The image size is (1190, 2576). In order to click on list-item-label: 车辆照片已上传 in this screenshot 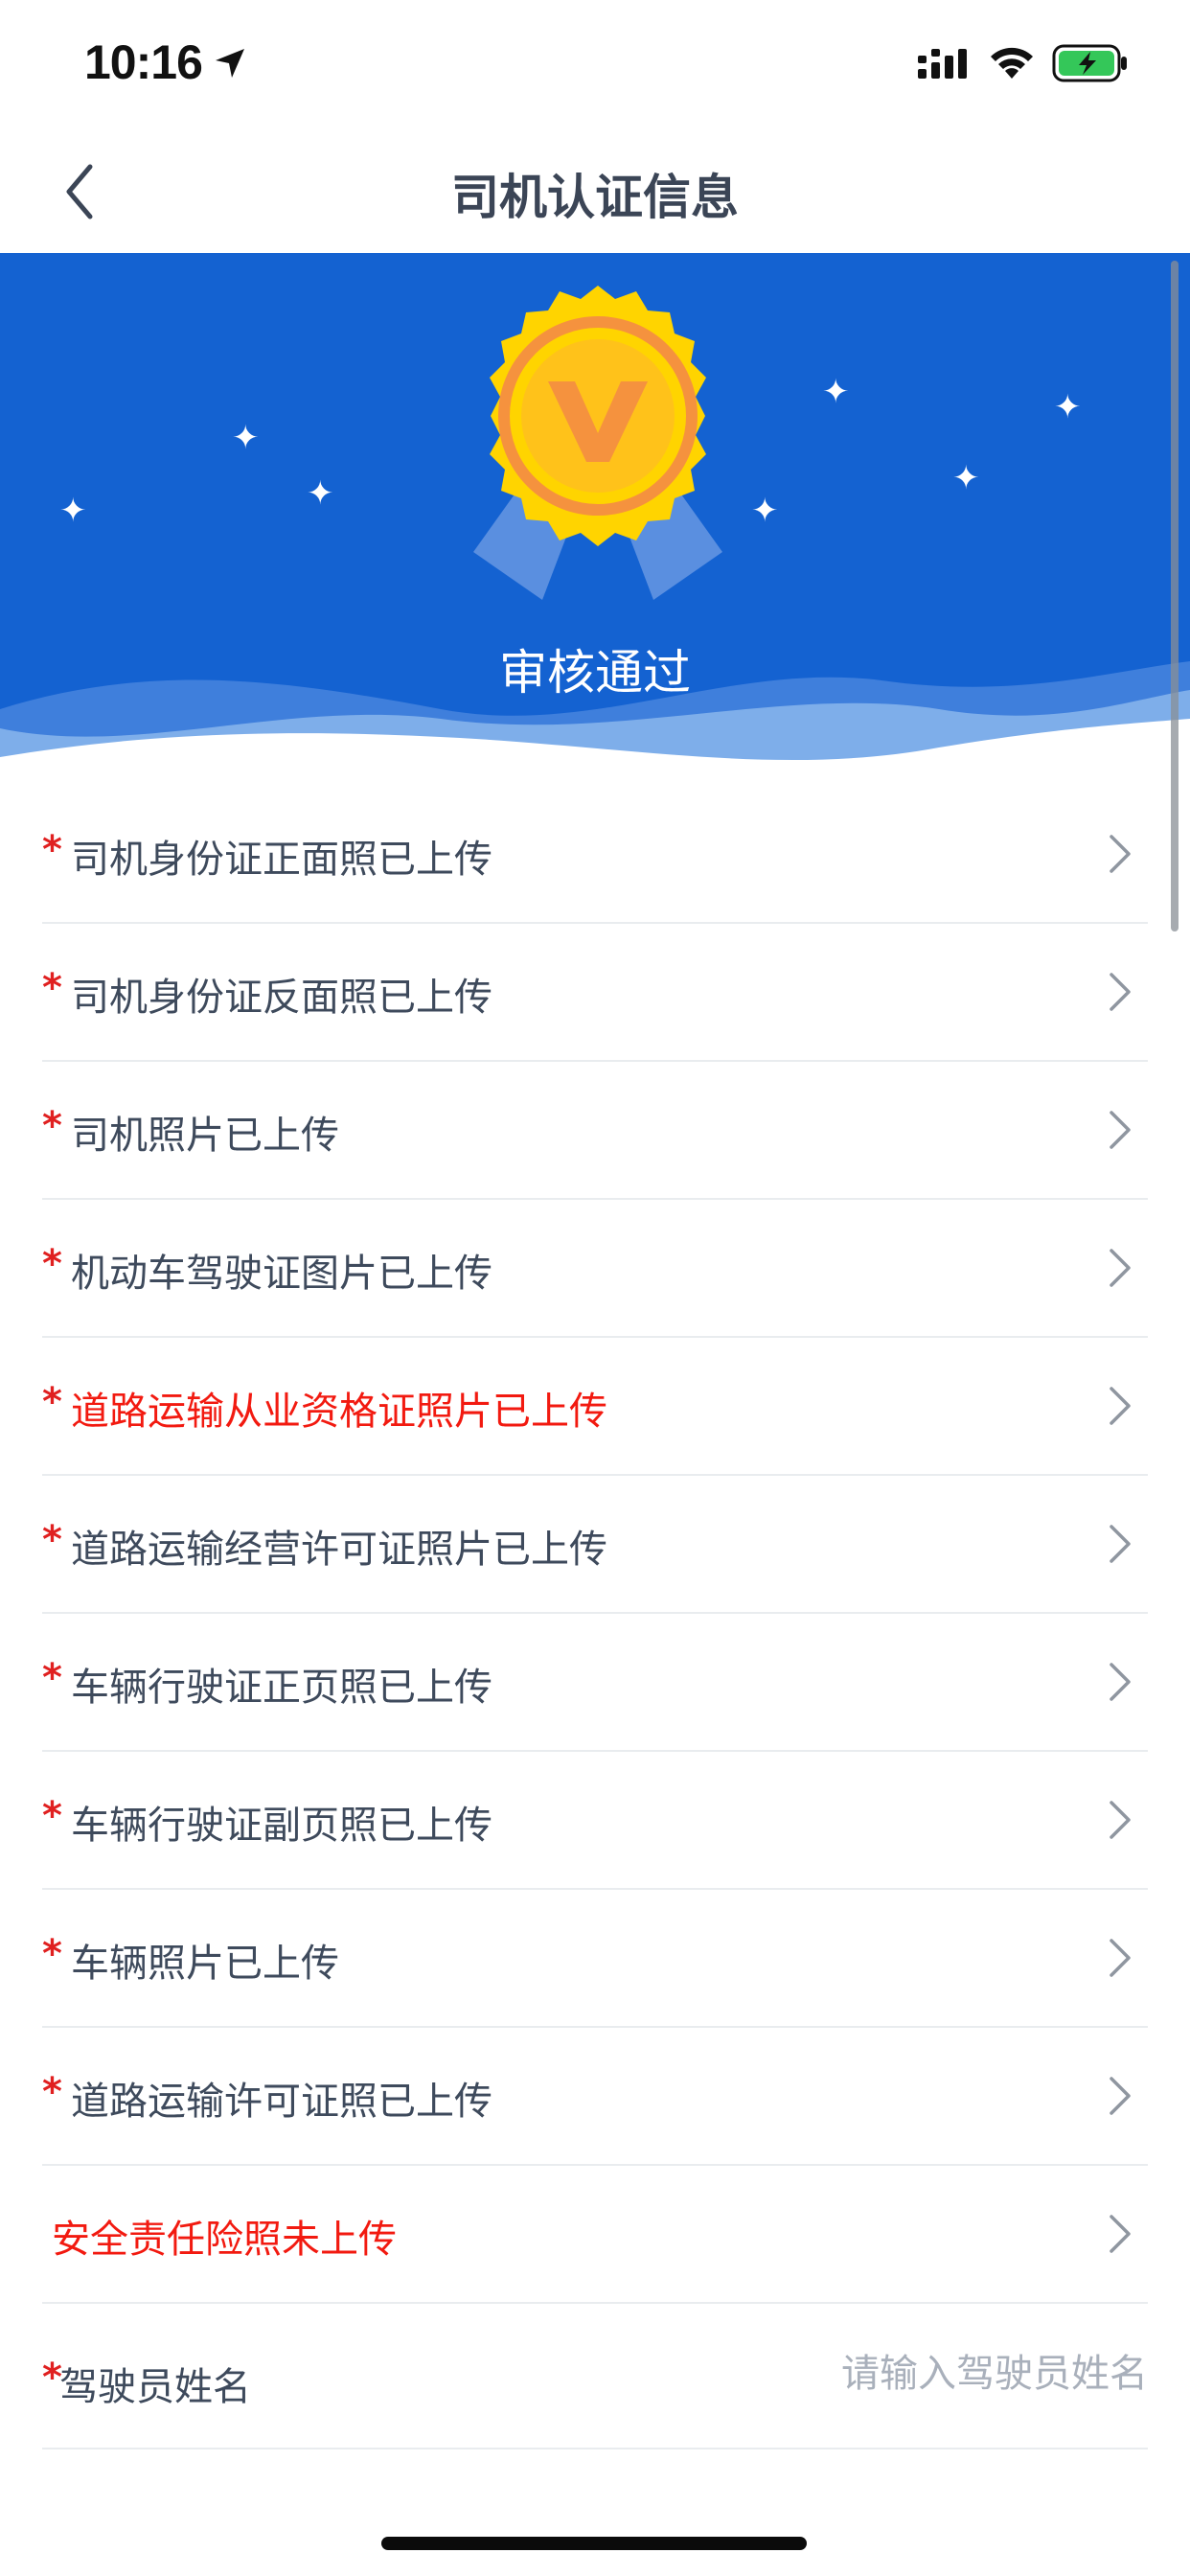, I will do `click(205, 1964)`.